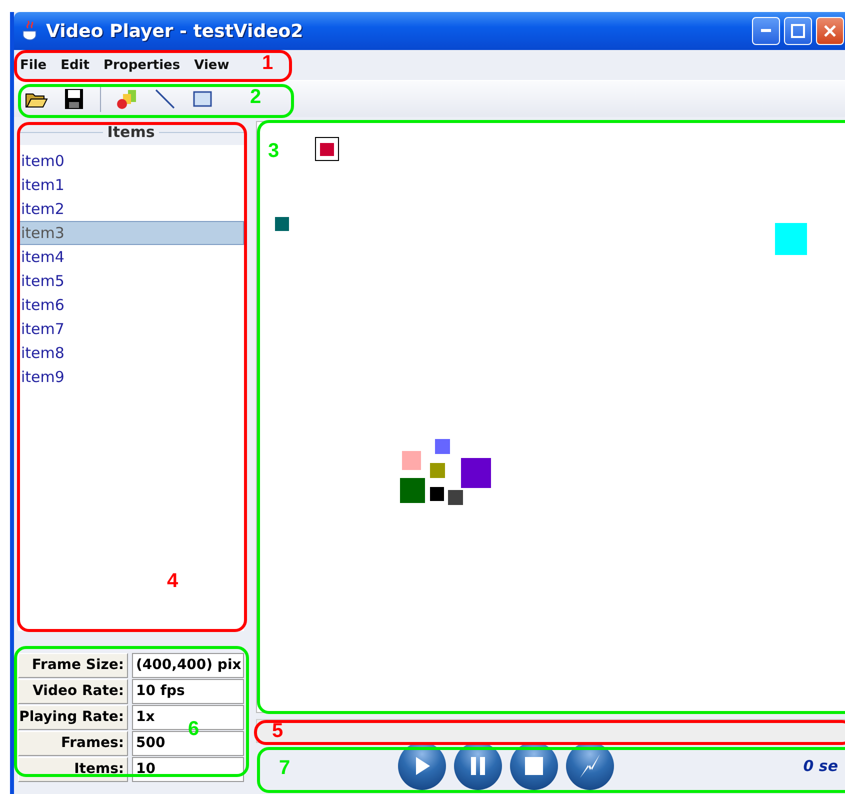  Describe the element at coordinates (75, 65) in the screenshot. I see `menu-item: Edit` at that location.